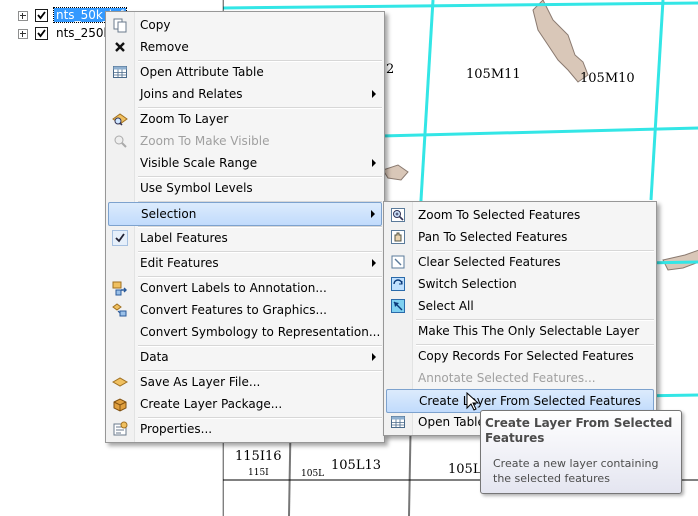 The image size is (698, 516). I want to click on properties-icon, so click(120, 428).